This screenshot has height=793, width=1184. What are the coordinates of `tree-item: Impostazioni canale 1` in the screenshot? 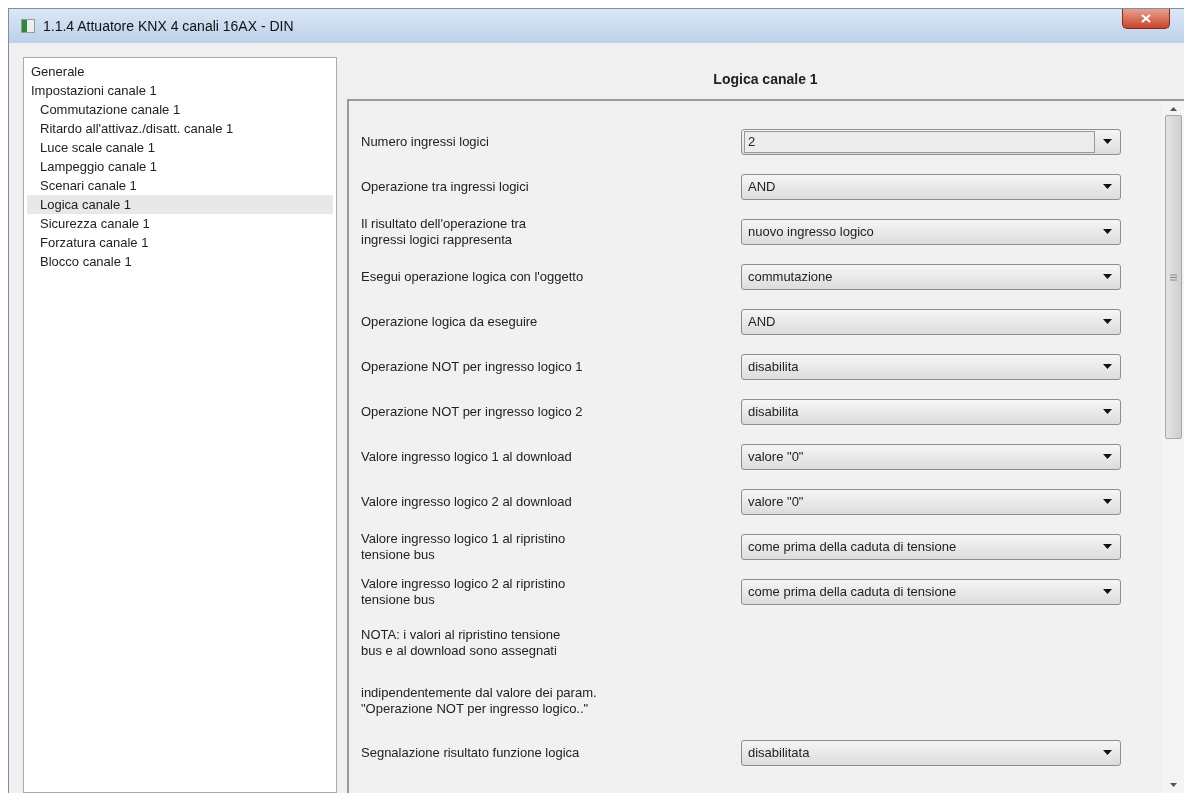 It's located at (180, 90).